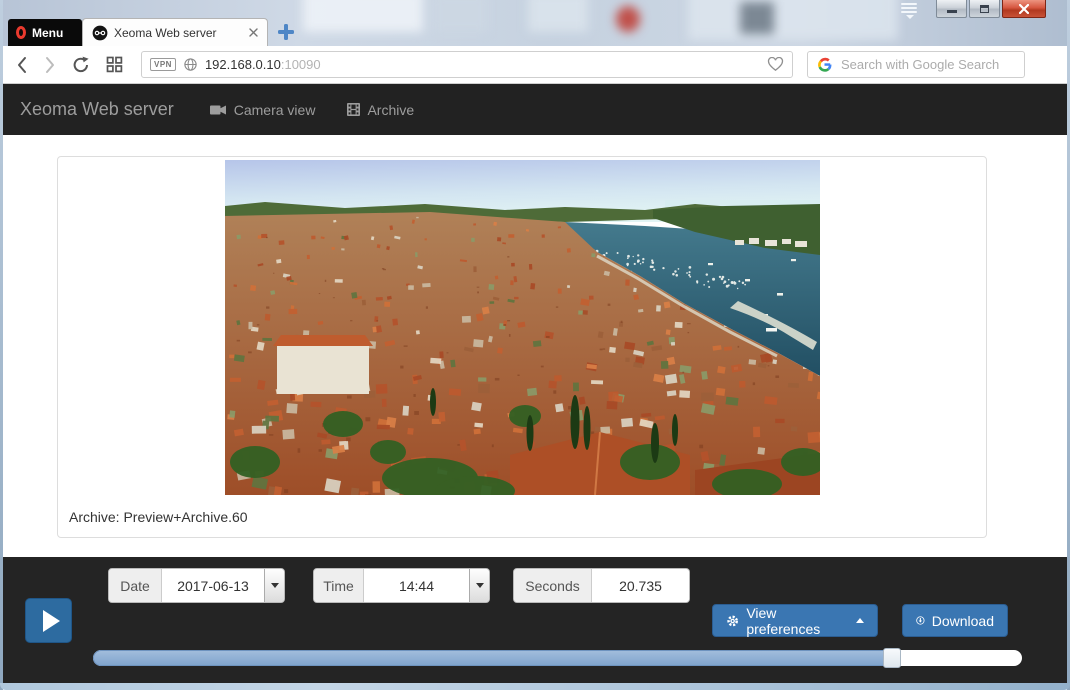 Image resolution: width=1070 pixels, height=690 pixels. I want to click on speed-dial-grid-icon, so click(114, 64).